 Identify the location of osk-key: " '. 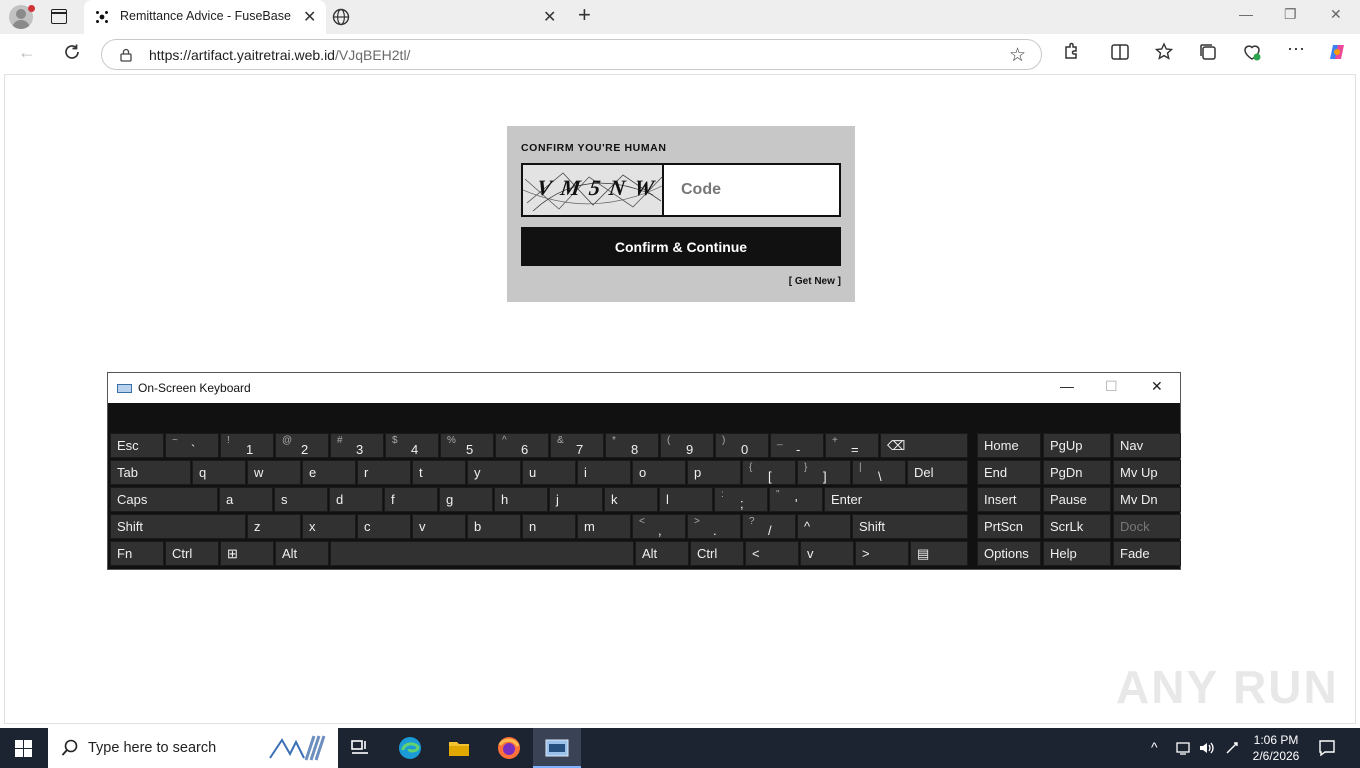
(796, 499).